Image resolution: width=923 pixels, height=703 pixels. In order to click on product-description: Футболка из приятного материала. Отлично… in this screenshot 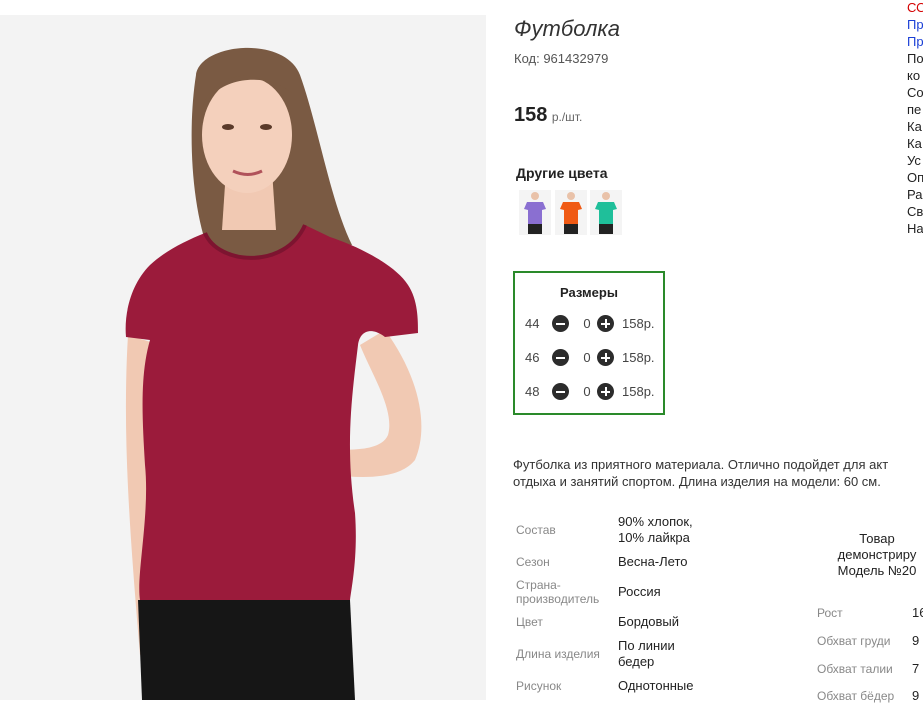, I will do `click(718, 473)`.